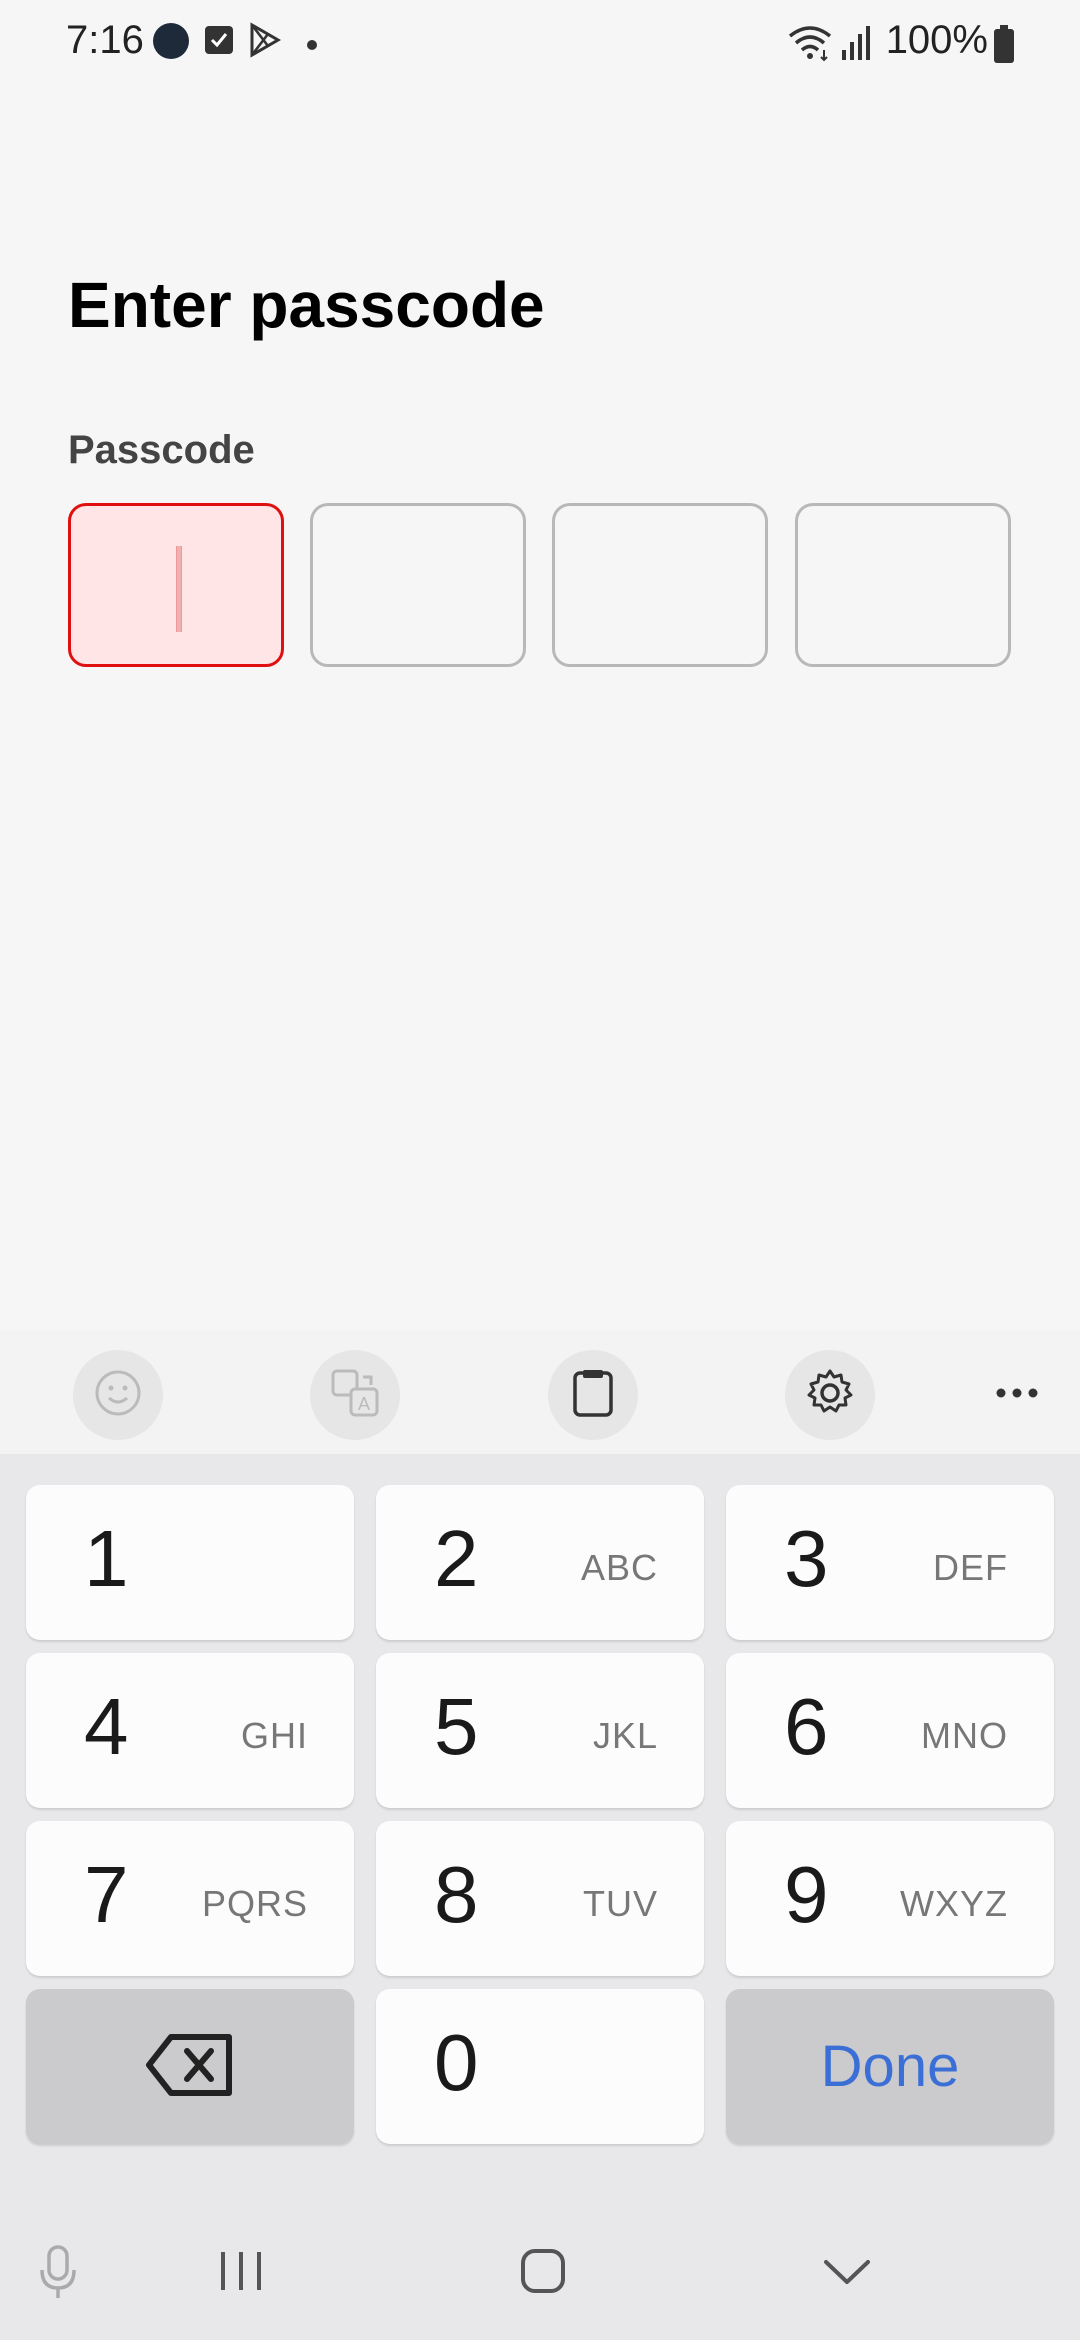 This screenshot has width=1080, height=2340. What do you see at coordinates (806, 1894) in the screenshot?
I see `key-digit: 9` at bounding box center [806, 1894].